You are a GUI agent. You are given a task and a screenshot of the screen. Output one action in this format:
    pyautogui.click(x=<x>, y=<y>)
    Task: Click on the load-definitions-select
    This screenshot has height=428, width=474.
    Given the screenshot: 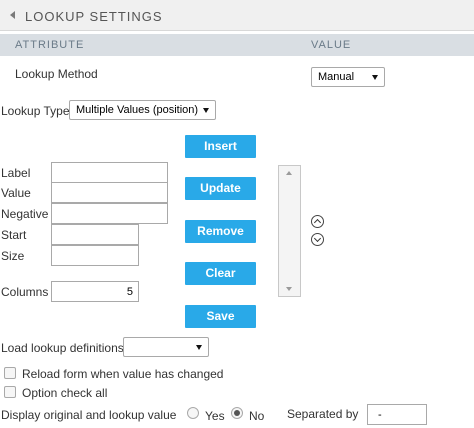 What is the action you would take?
    pyautogui.click(x=166, y=347)
    